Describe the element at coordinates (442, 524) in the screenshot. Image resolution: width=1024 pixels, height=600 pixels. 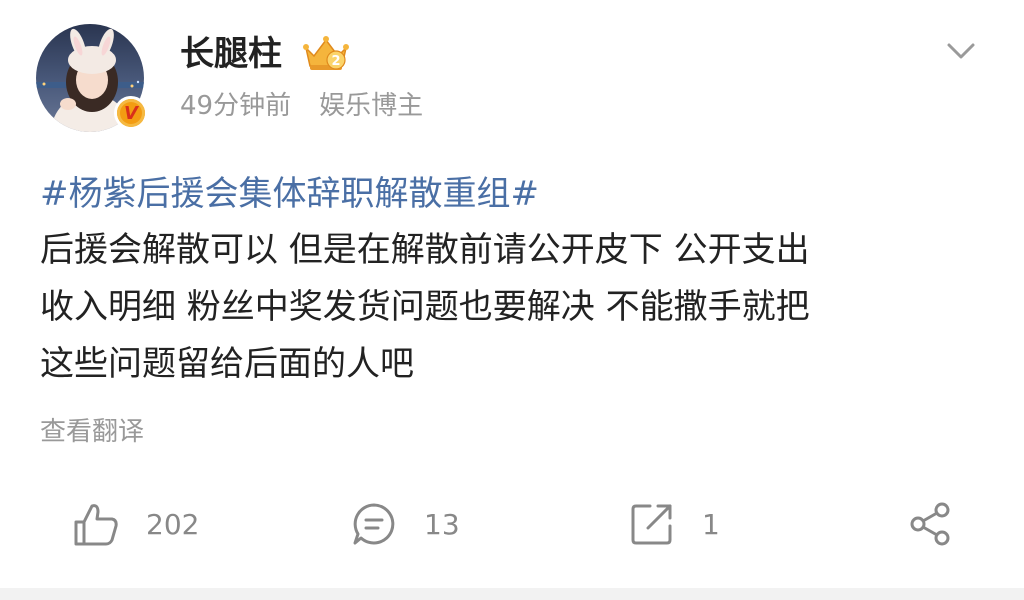
I see `comment-count: 13` at that location.